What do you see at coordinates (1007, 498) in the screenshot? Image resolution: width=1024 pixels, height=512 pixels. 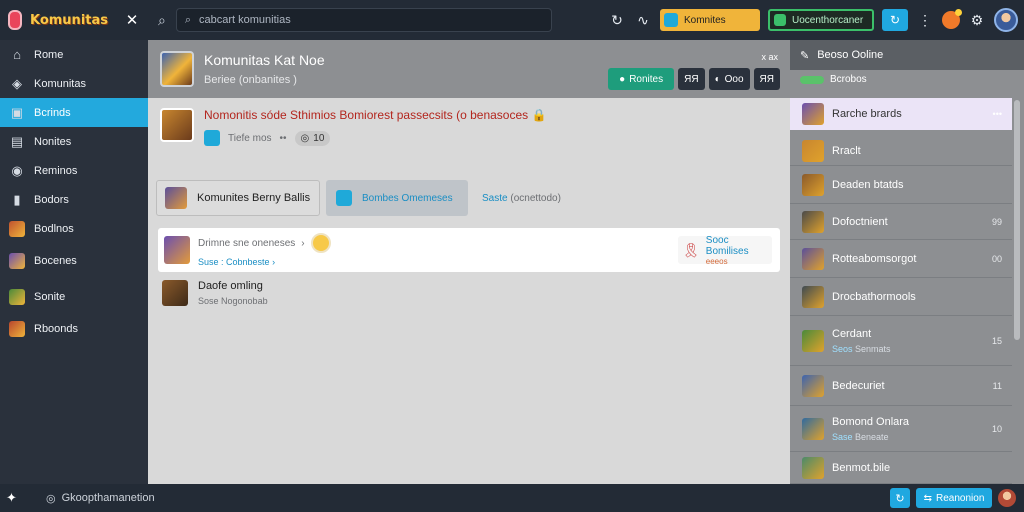 I see `bottom-user-avatar` at bounding box center [1007, 498].